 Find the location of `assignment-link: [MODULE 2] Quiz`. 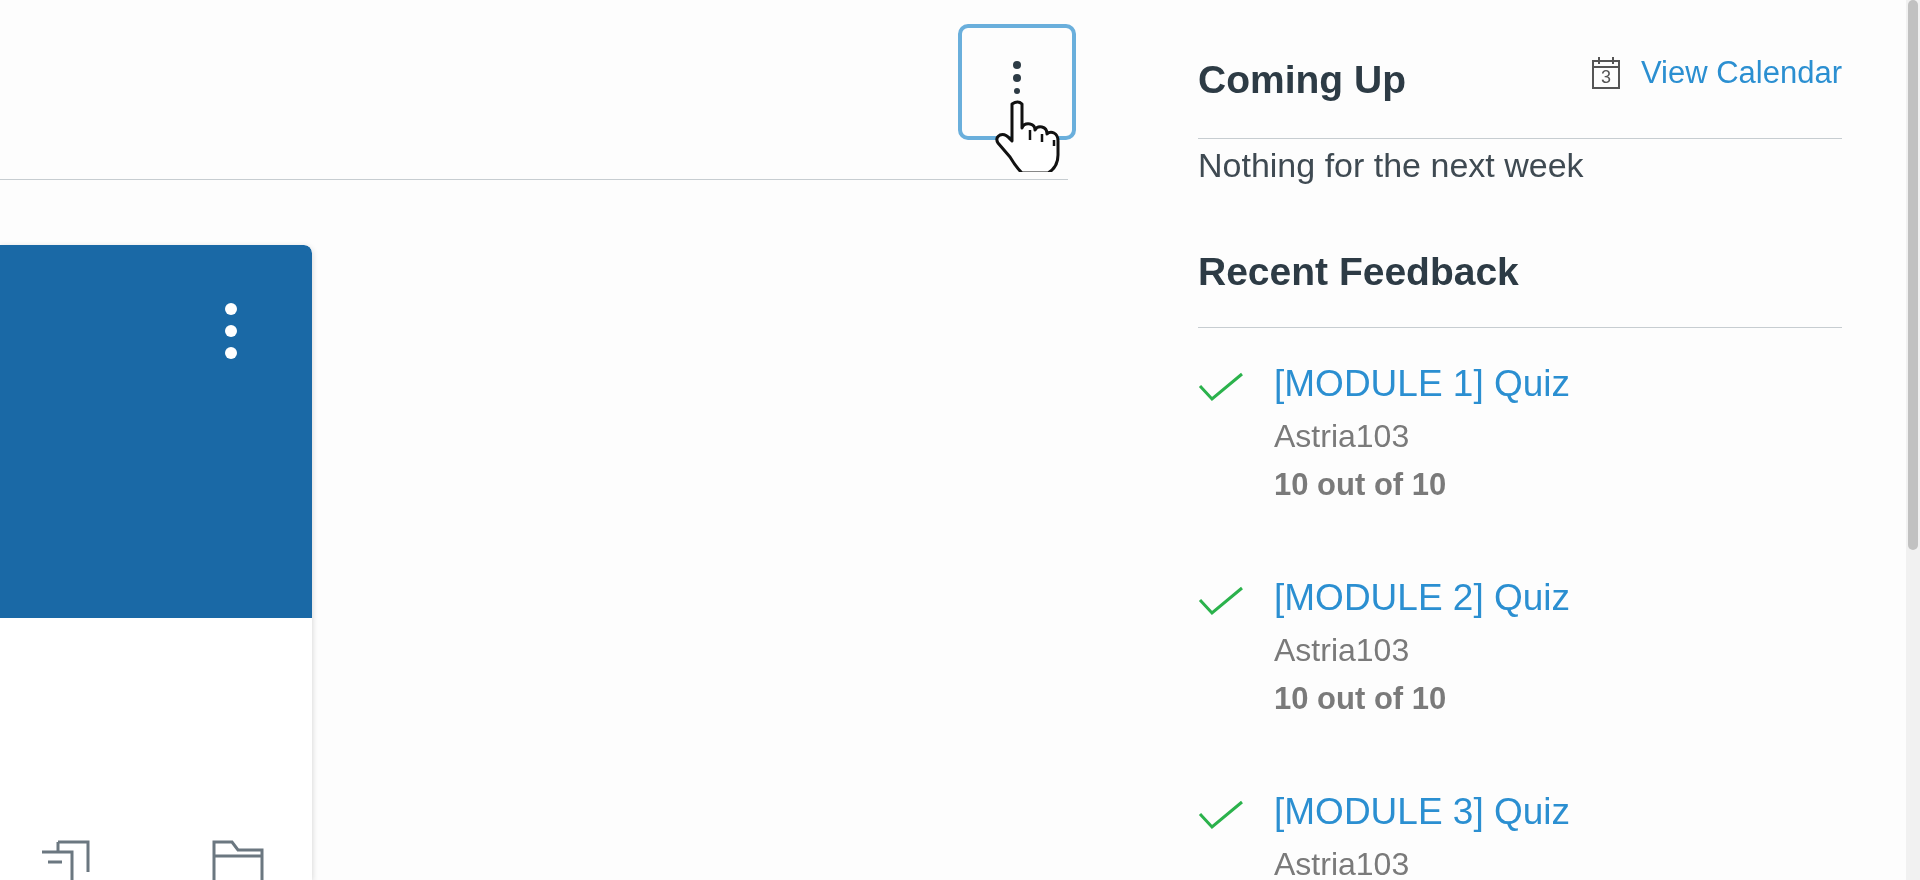

assignment-link: [MODULE 2] Quiz is located at coordinates (1422, 598).